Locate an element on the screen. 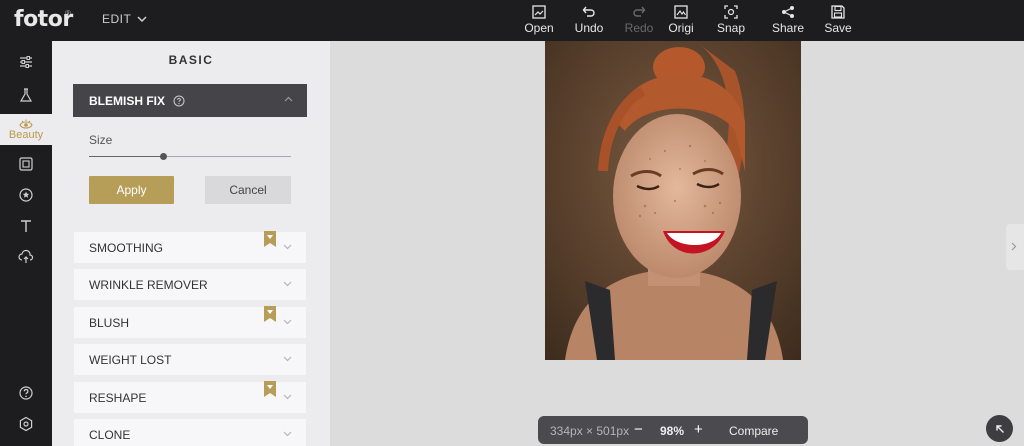 The width and height of the screenshot is (1024, 446). chevron-right-icon is located at coordinates (1014, 246).